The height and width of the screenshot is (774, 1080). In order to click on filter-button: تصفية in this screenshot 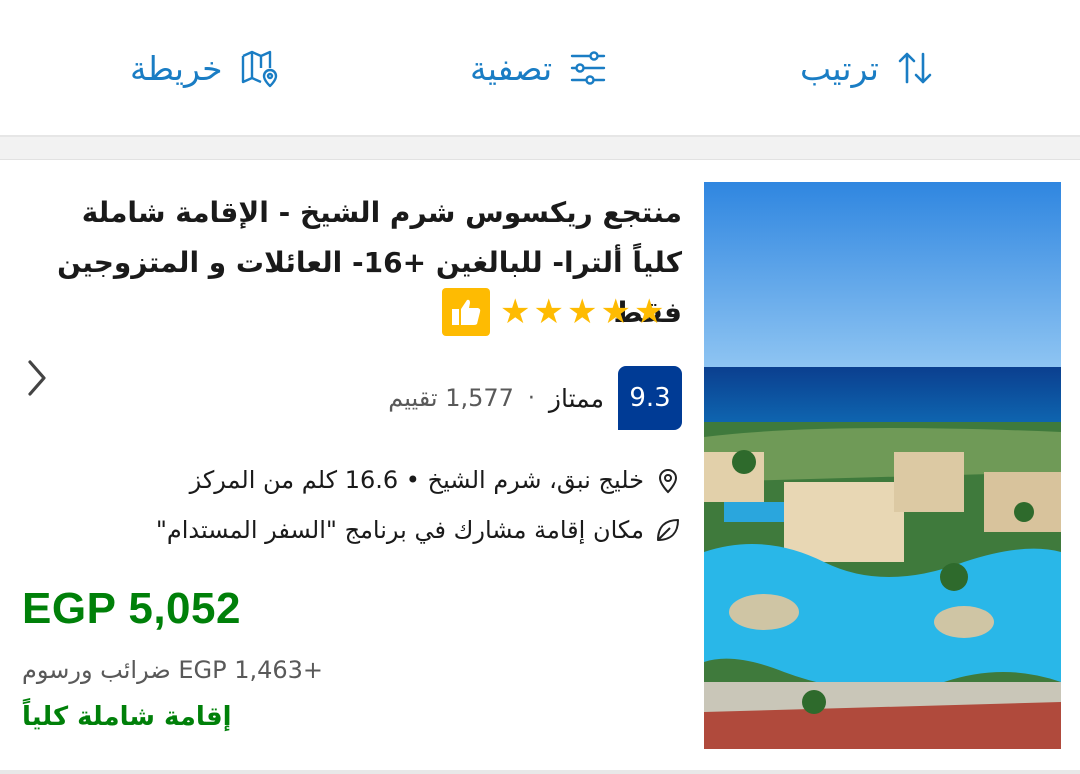, I will do `click(539, 68)`.